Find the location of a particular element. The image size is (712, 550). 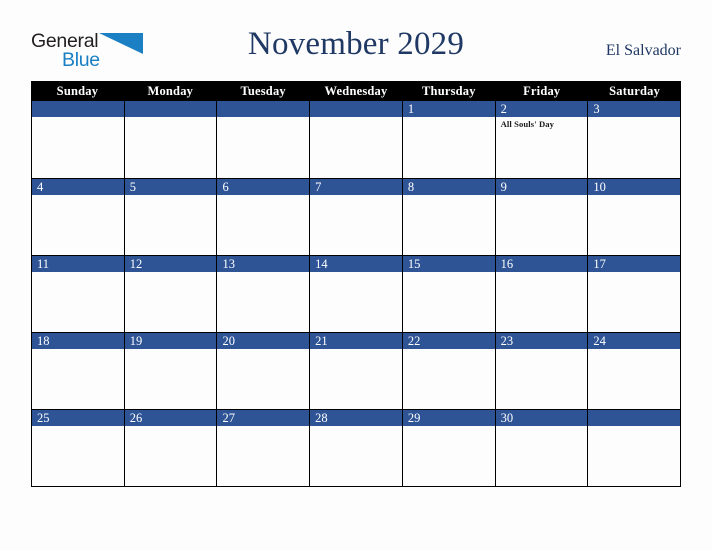

date-number: 3 is located at coordinates (596, 109).